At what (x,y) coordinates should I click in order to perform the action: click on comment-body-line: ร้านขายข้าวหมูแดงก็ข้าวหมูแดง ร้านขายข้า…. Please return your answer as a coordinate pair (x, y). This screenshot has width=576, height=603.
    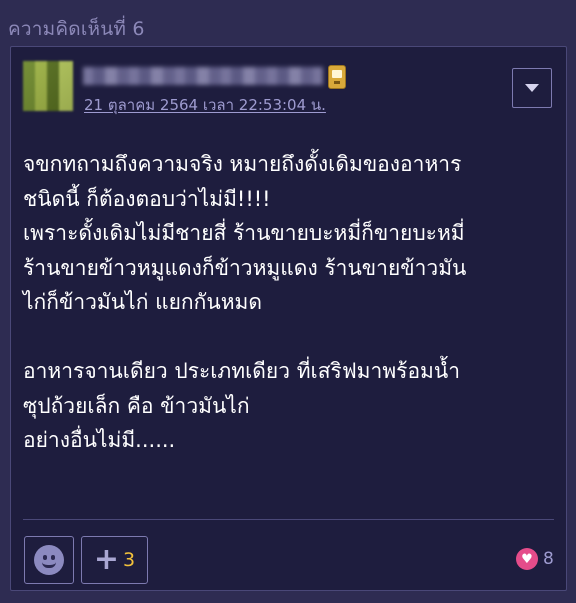
    Looking at the image, I should click on (245, 267).